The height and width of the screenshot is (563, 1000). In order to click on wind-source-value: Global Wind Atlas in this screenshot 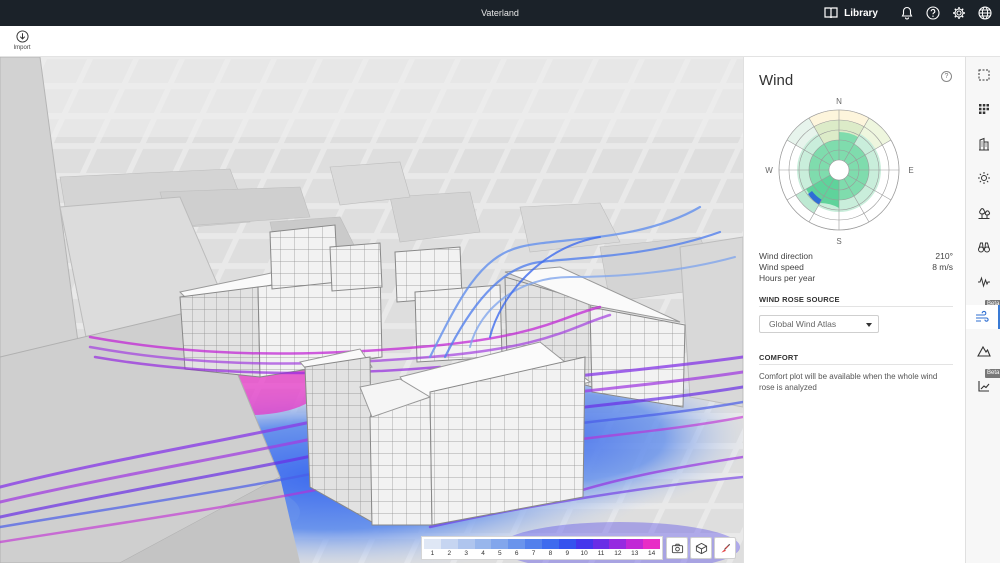, I will do `click(803, 324)`.